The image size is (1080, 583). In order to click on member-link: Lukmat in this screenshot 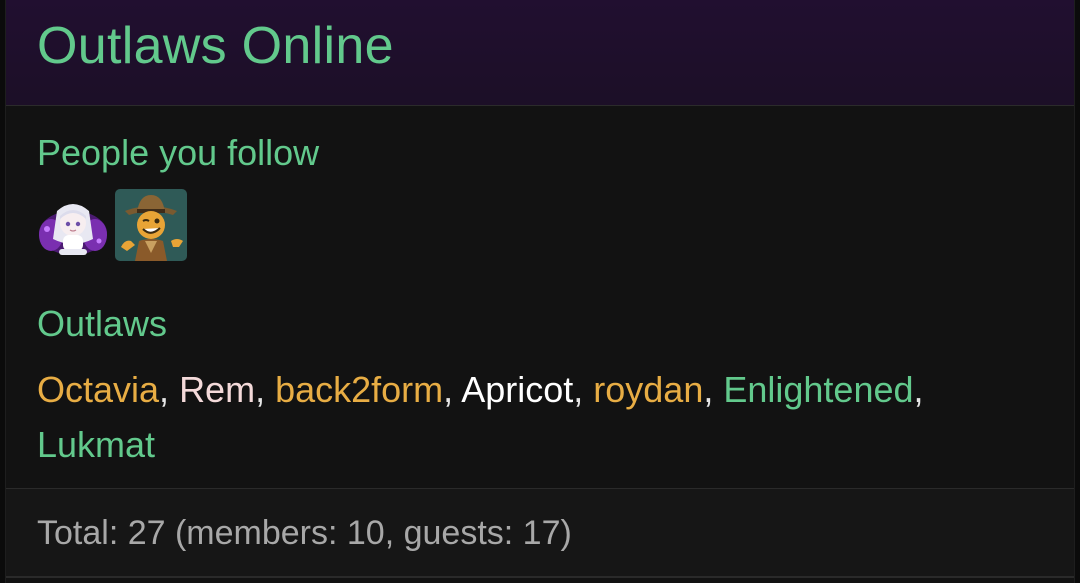, I will do `click(96, 444)`.